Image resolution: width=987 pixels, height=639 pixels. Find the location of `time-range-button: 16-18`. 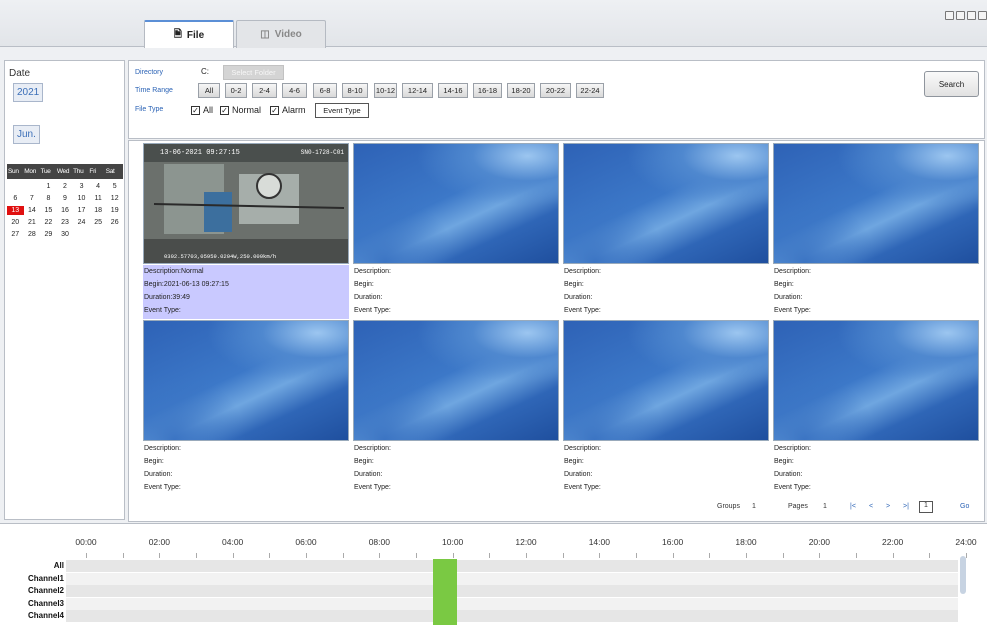

time-range-button: 16-18 is located at coordinates (487, 90).